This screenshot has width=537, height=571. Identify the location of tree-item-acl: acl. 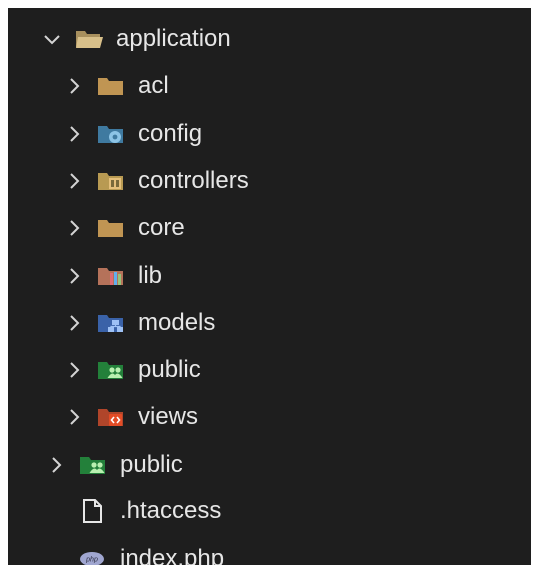
(269, 86).